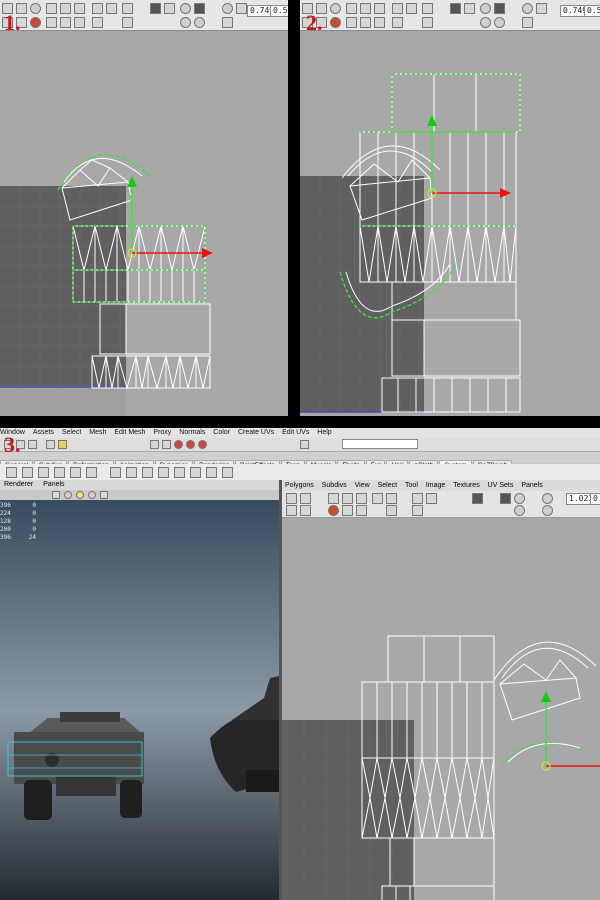 The width and height of the screenshot is (600, 900). Describe the element at coordinates (244, 734) in the screenshot. I see `second-tank-partial` at that location.